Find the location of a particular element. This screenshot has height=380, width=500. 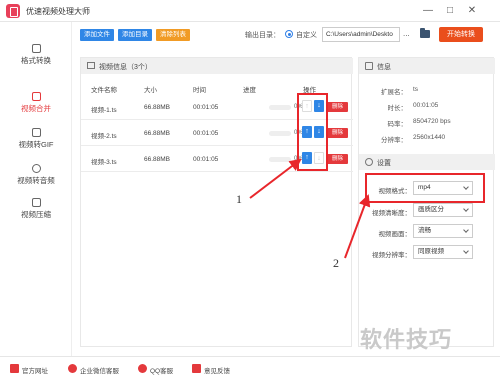

footer-label: QQ客服 is located at coordinates (162, 371).